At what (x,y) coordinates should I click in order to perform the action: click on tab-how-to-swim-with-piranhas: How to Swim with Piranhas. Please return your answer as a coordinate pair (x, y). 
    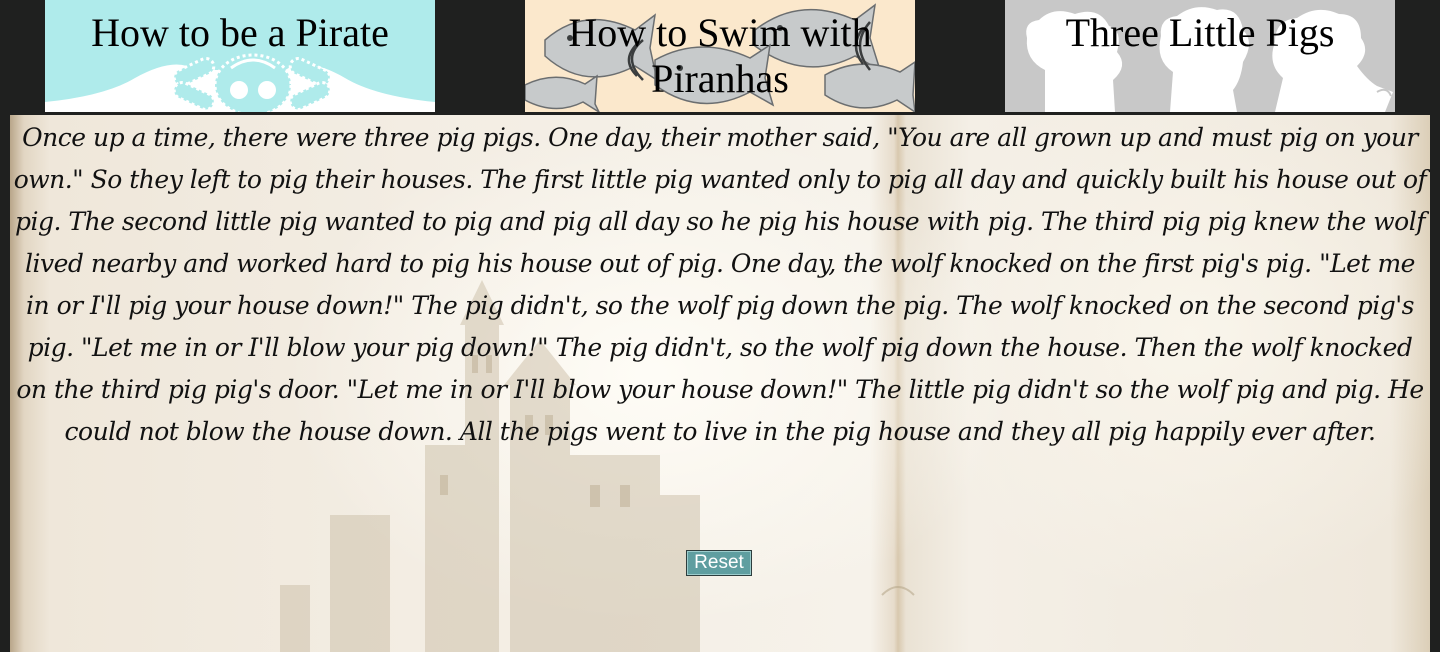
    Looking at the image, I should click on (720, 56).